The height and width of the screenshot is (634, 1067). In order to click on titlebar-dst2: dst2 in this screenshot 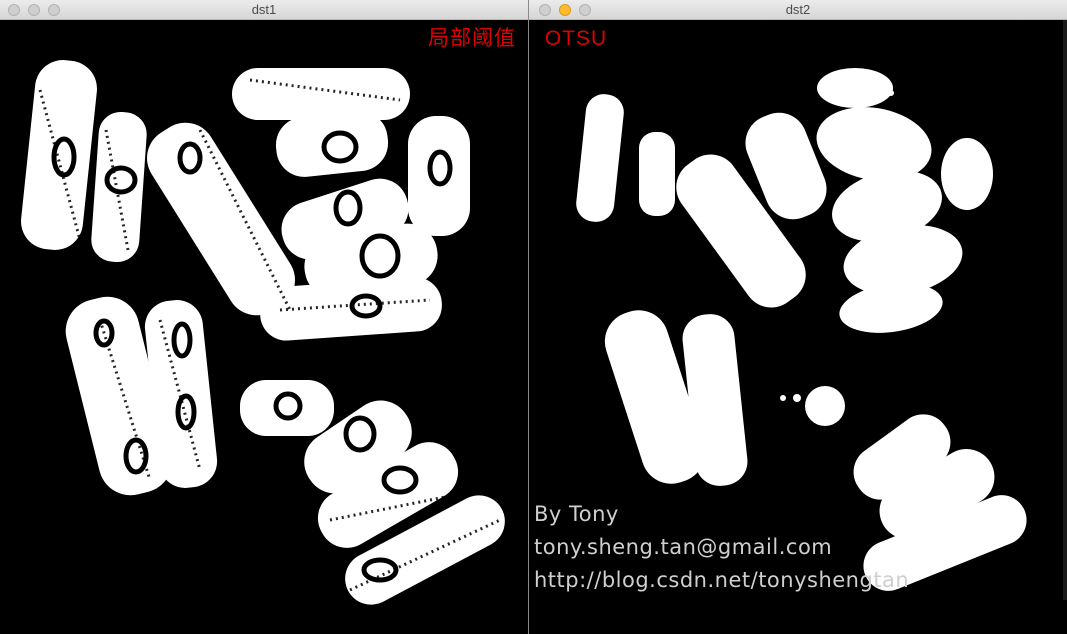, I will do `click(798, 10)`.